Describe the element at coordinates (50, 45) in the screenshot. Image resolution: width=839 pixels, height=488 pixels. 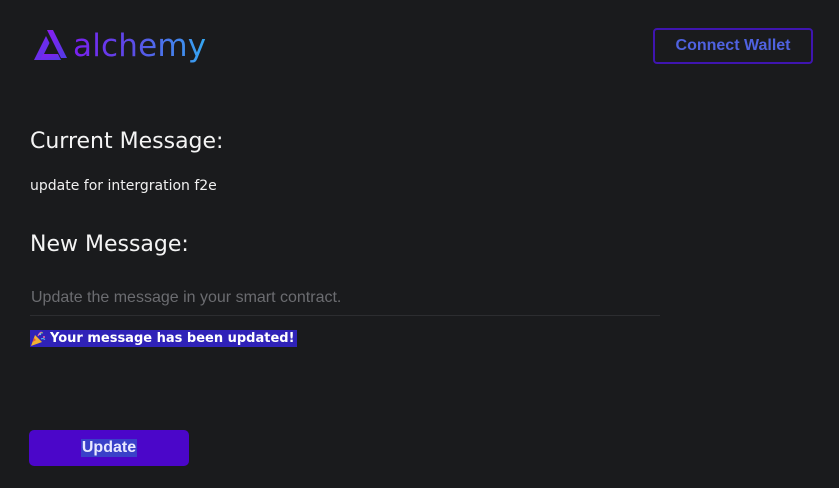
I see `alchemy-logo-icon` at that location.